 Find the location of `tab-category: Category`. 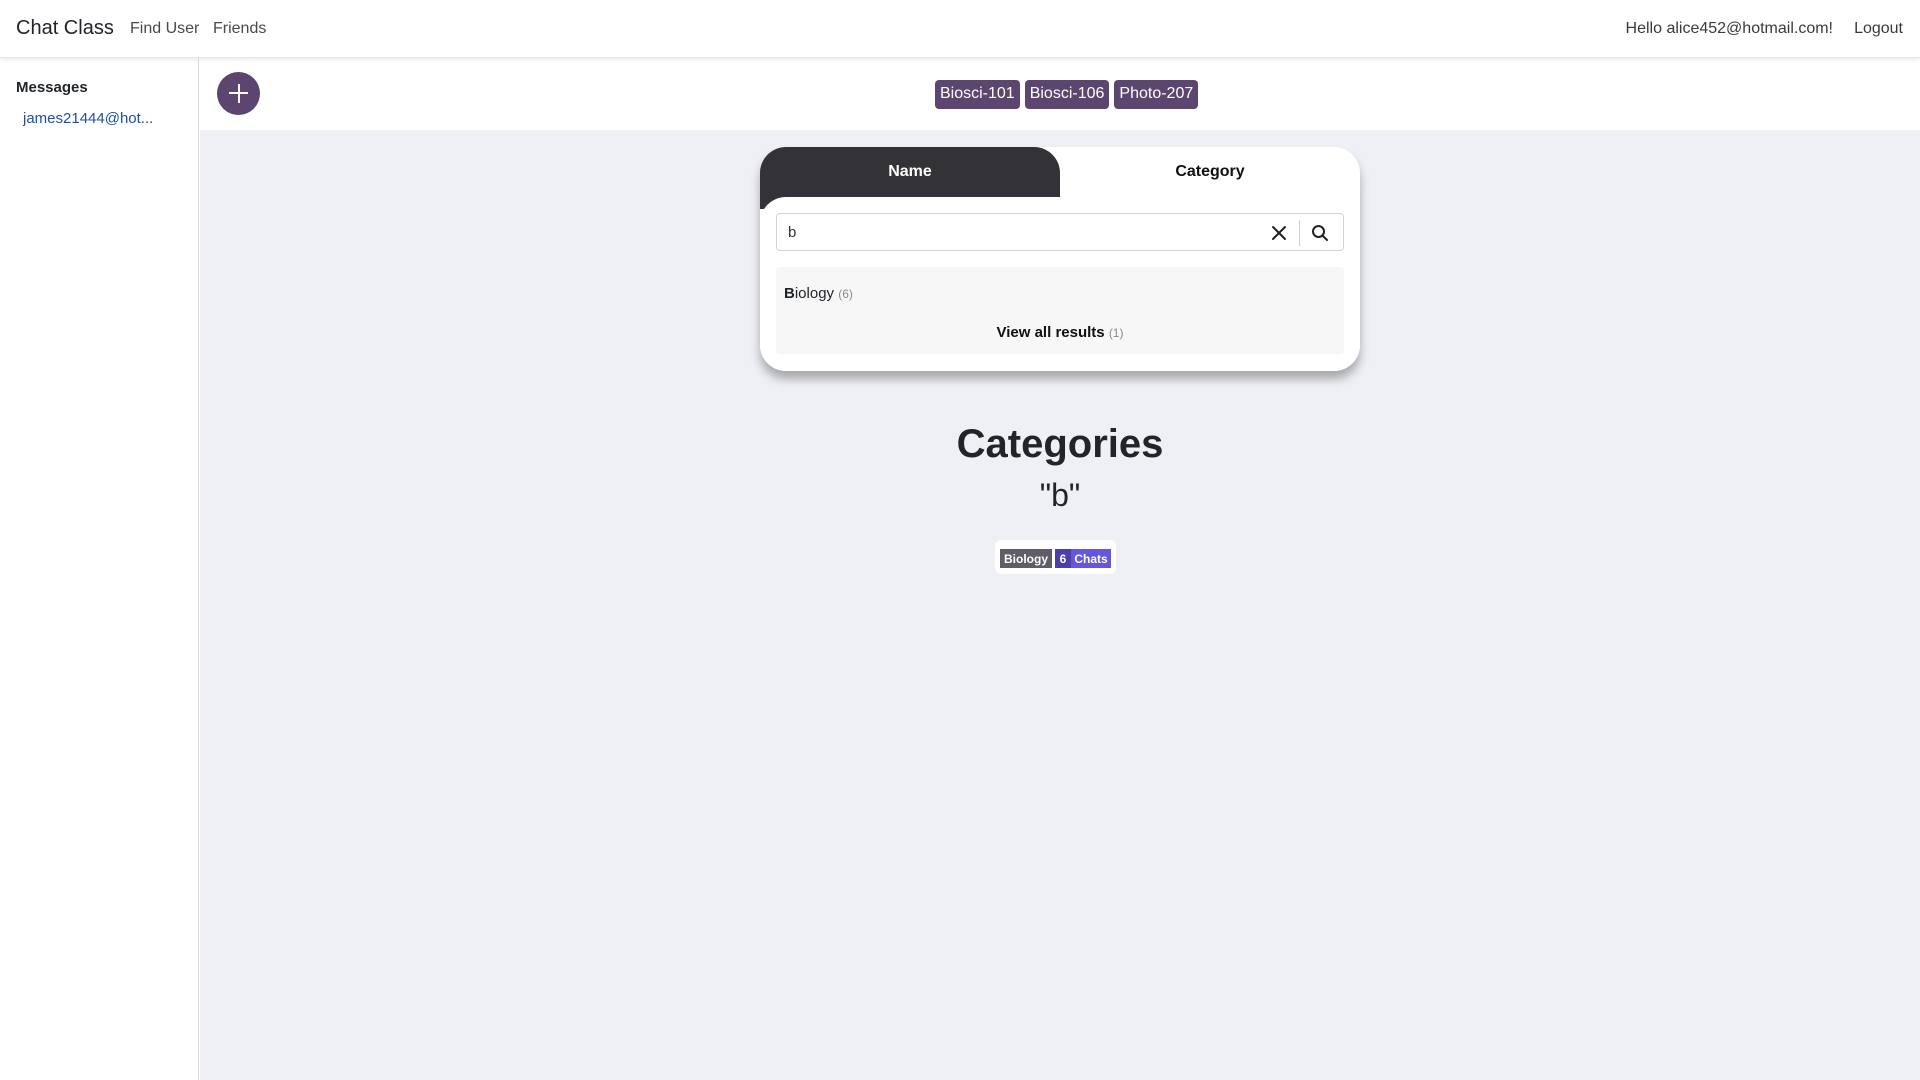

tab-category: Category is located at coordinates (1210, 172).